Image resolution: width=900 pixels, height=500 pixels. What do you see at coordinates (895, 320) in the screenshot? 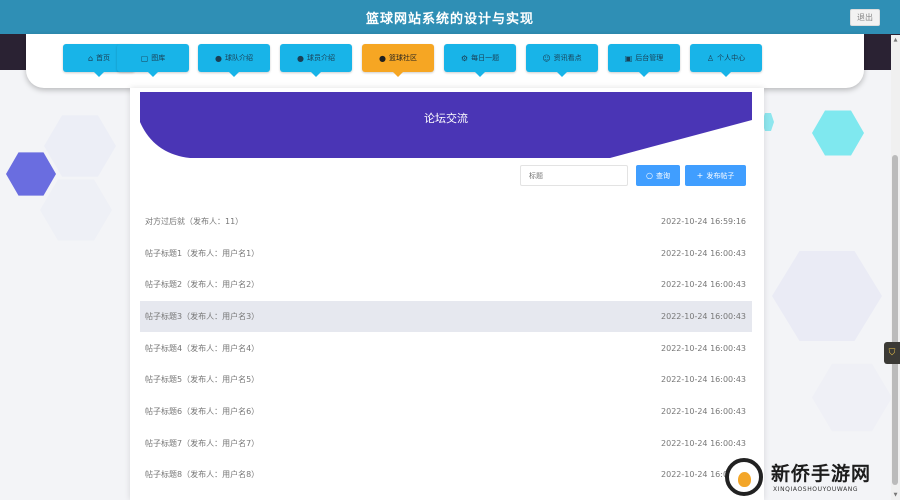
I see `scroll-thumb` at bounding box center [895, 320].